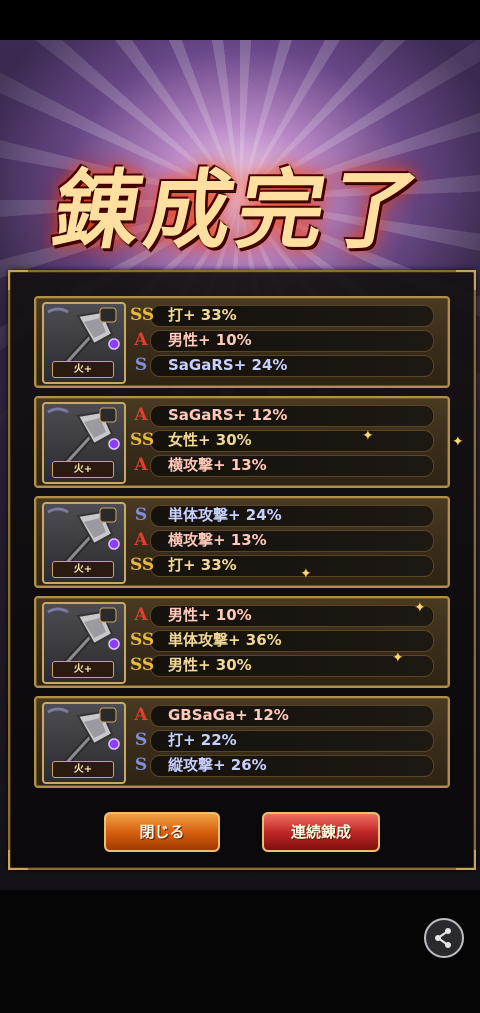 The image size is (480, 1013). I want to click on result-card: 火+ A 男性+ 10% SS 単体攻撃+ 36% SS 男性+ 30%, so click(242, 642).